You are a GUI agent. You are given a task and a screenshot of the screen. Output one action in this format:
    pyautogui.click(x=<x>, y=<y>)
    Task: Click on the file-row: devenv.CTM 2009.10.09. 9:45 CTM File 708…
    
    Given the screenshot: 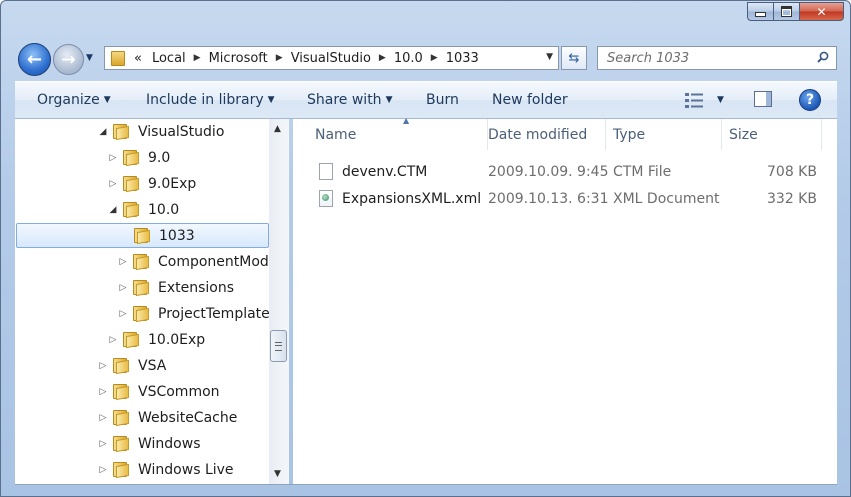 What is the action you would take?
    pyautogui.click(x=565, y=172)
    